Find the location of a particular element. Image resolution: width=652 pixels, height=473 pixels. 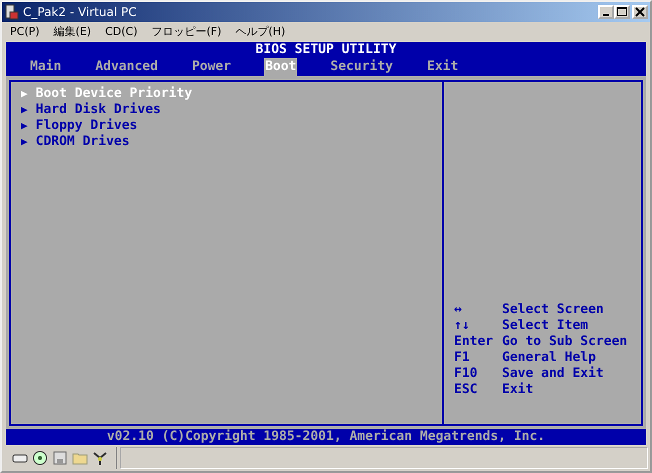

menu-item: PC(P) is located at coordinates (25, 31).